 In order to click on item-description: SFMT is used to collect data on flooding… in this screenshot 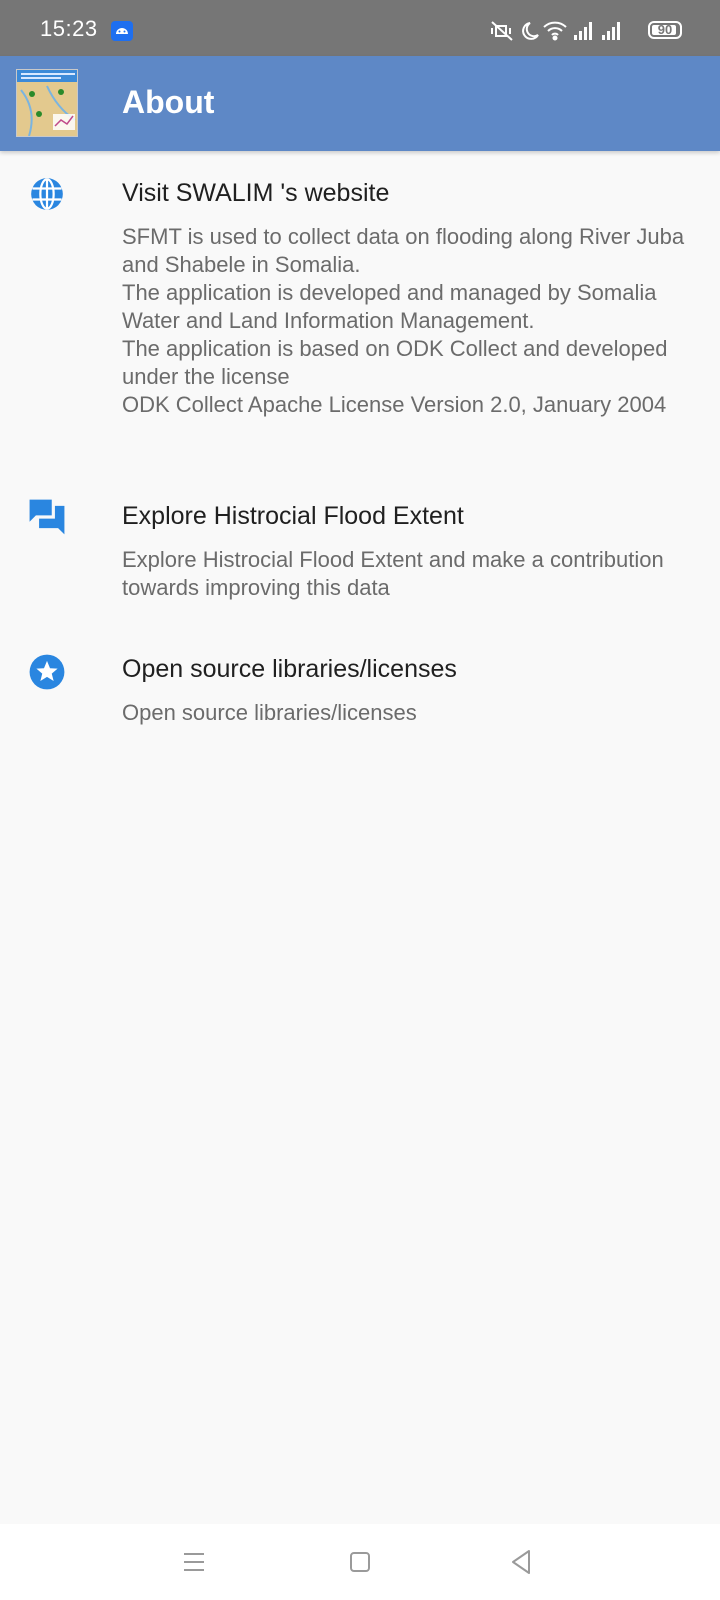, I will do `click(403, 320)`.